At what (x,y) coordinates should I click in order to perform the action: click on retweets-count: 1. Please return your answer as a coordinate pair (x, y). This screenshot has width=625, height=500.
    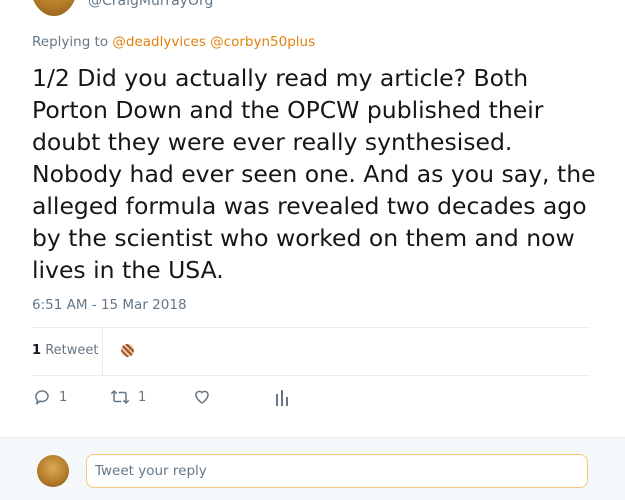
    Looking at the image, I should click on (37, 350).